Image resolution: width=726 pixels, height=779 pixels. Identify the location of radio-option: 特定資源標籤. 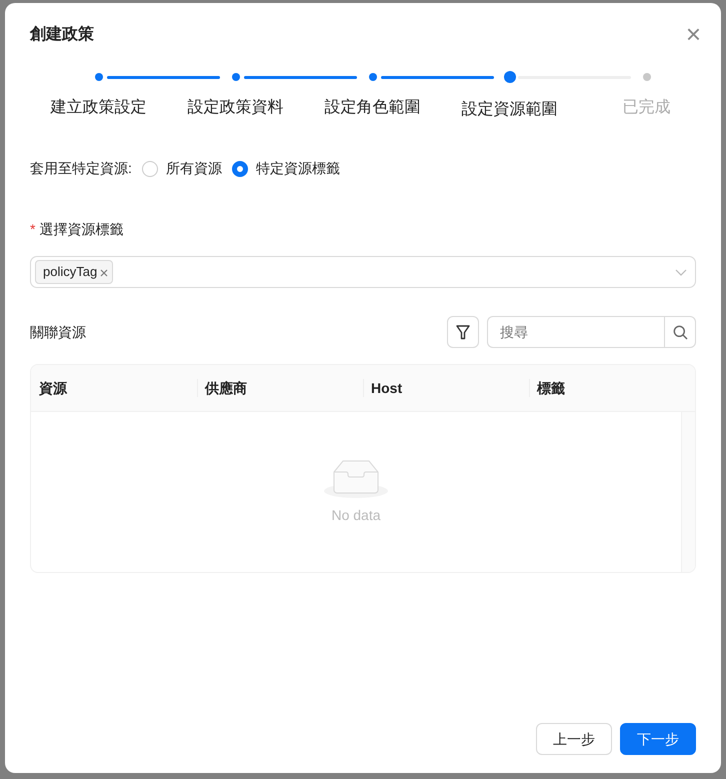
(286, 169).